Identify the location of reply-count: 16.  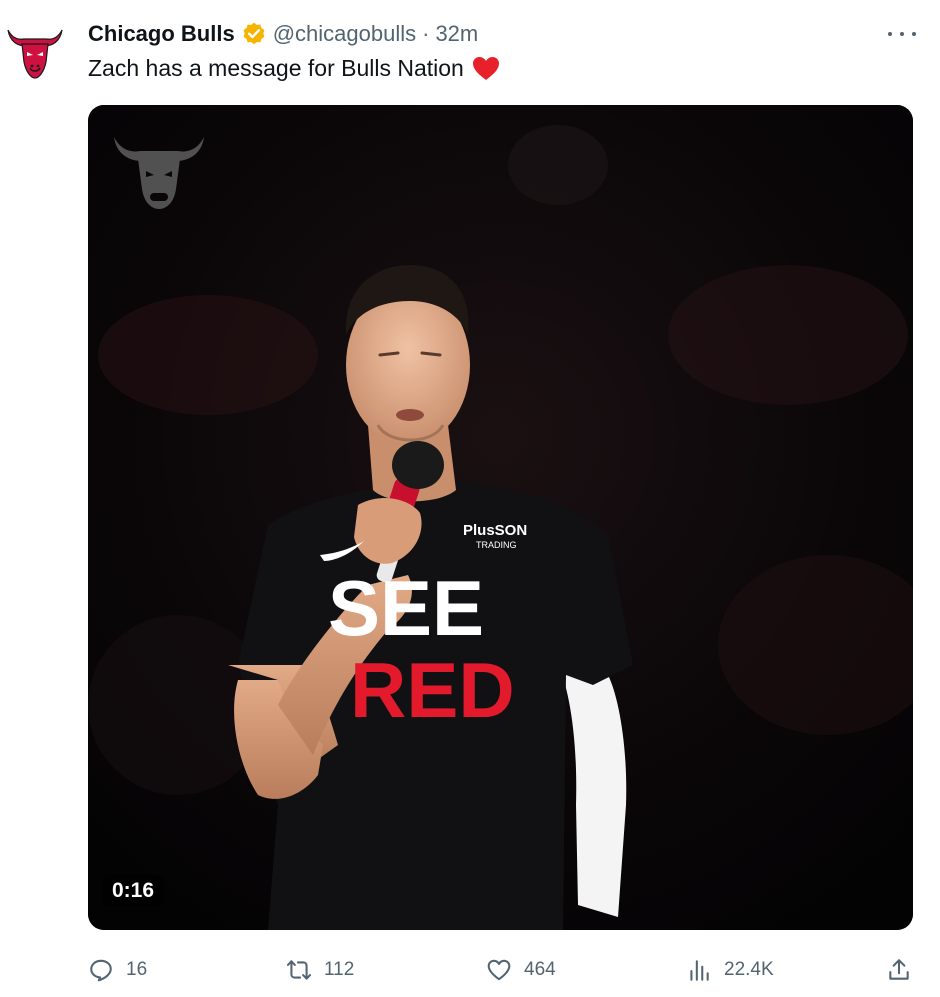
(137, 969).